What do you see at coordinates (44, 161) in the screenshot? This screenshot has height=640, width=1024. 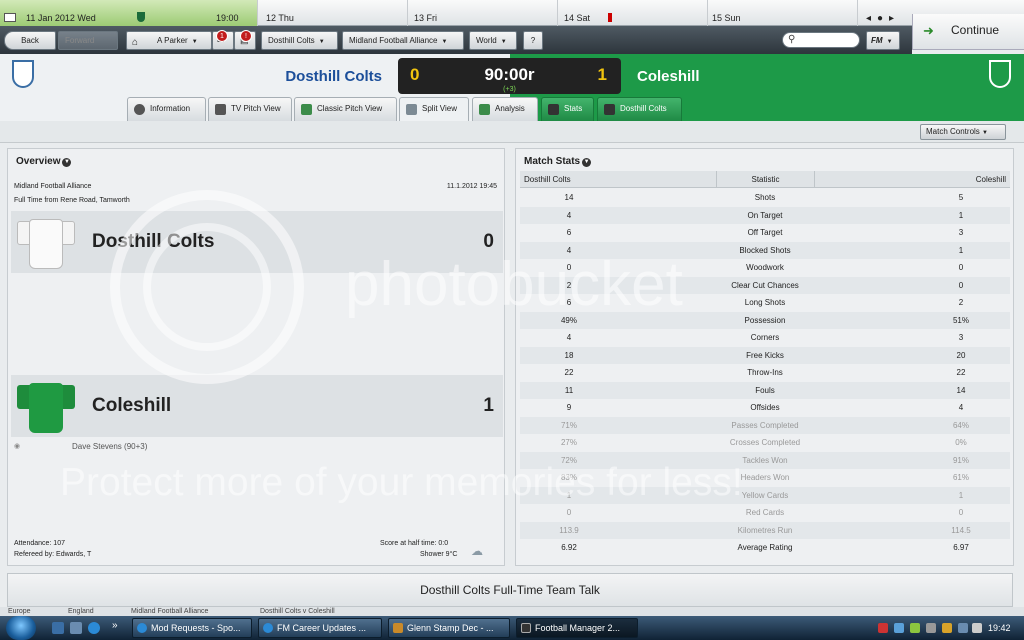 I see `overview-title: Overview ▼` at bounding box center [44, 161].